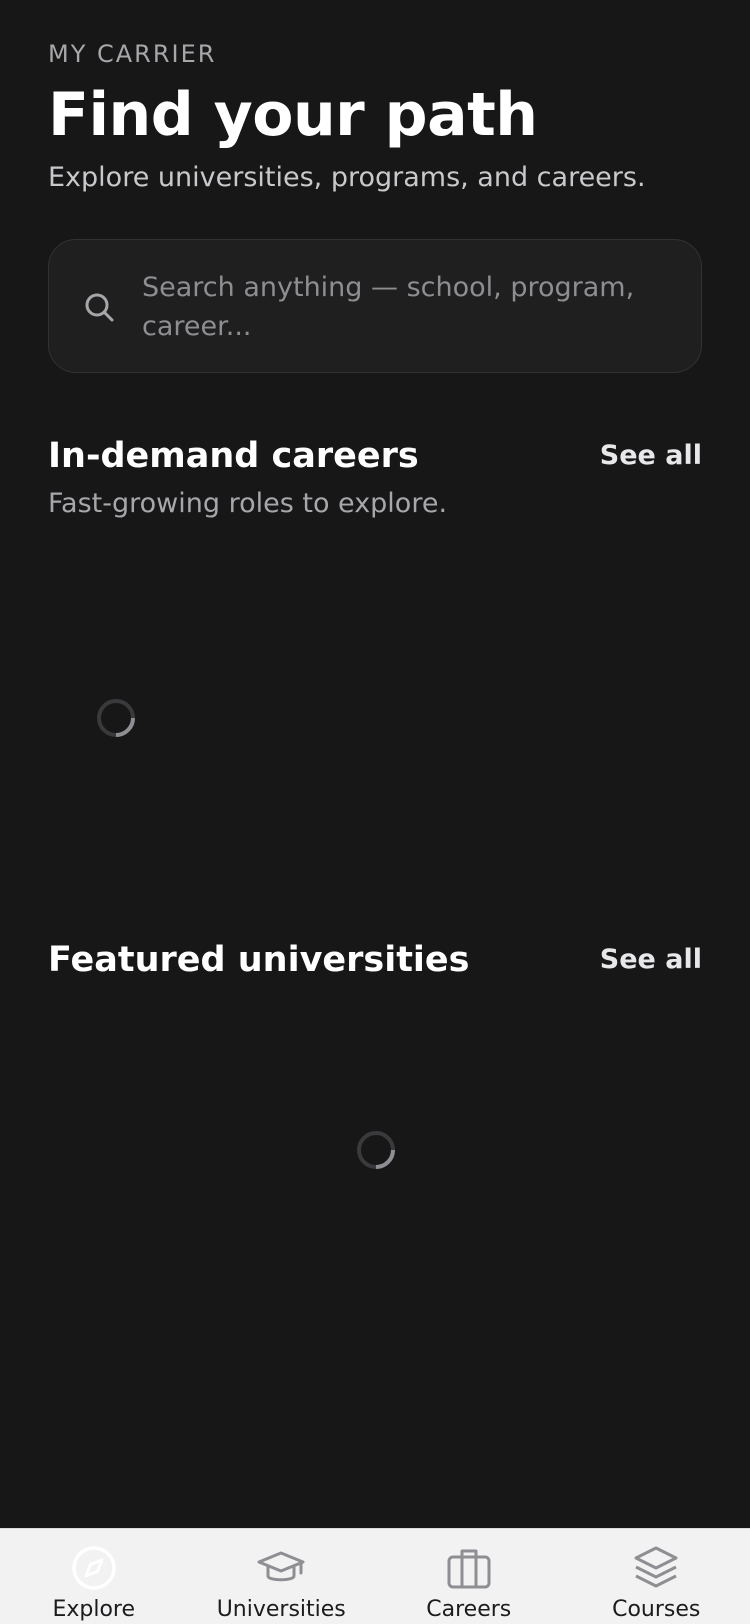 The height and width of the screenshot is (1624, 750). I want to click on tab-label: Explore, so click(94, 1609).